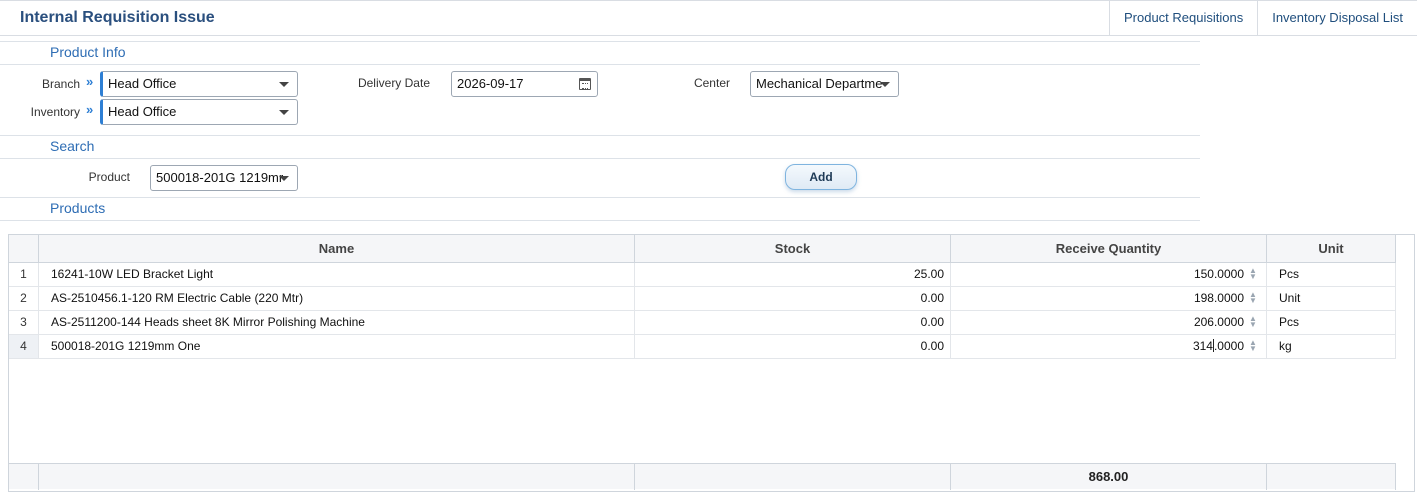 This screenshot has height=495, width=1417. What do you see at coordinates (1218, 274) in the screenshot?
I see `receive-quantity-value: 150.0000` at bounding box center [1218, 274].